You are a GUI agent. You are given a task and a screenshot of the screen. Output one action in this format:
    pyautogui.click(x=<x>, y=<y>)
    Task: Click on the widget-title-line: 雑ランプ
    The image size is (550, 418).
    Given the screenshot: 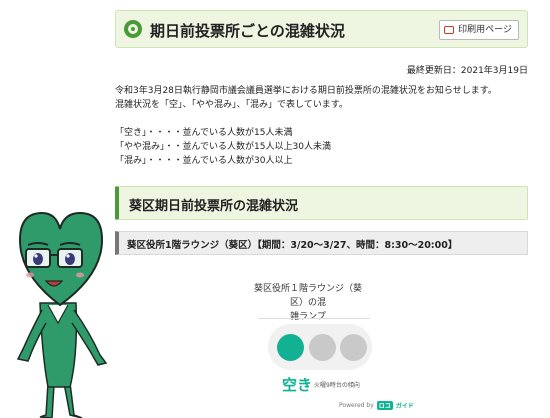 What is the action you would take?
    pyautogui.click(x=308, y=317)
    